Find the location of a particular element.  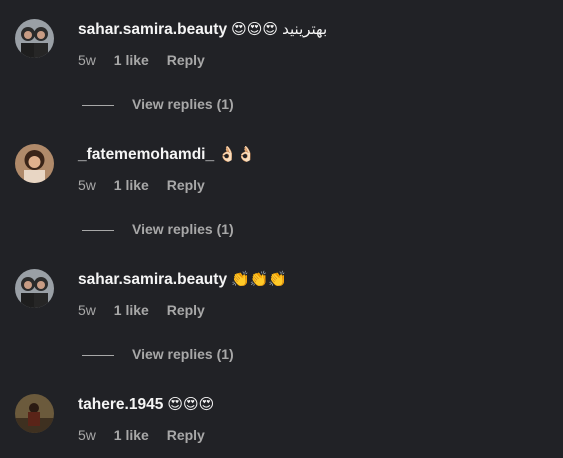

comment-header: _fatememohamdi_ 👌🏻👌🏻 is located at coordinates (166, 155).